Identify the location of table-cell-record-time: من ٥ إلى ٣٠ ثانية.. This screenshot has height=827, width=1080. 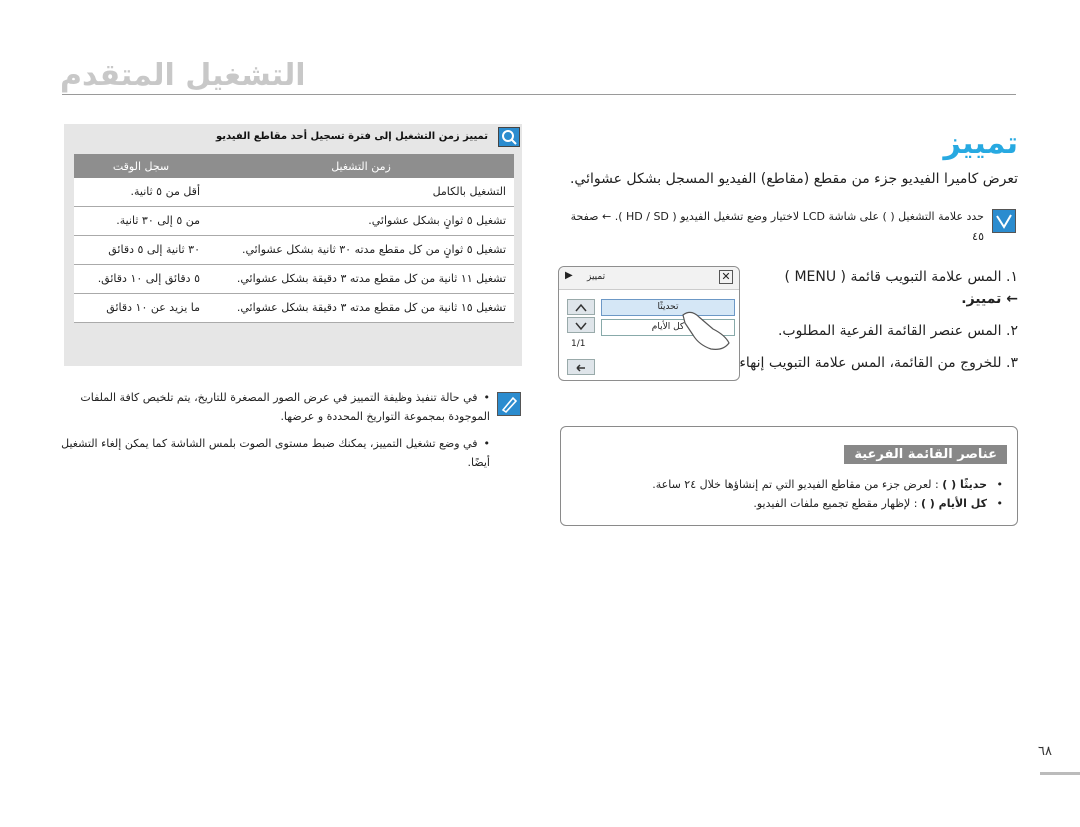
(141, 221).